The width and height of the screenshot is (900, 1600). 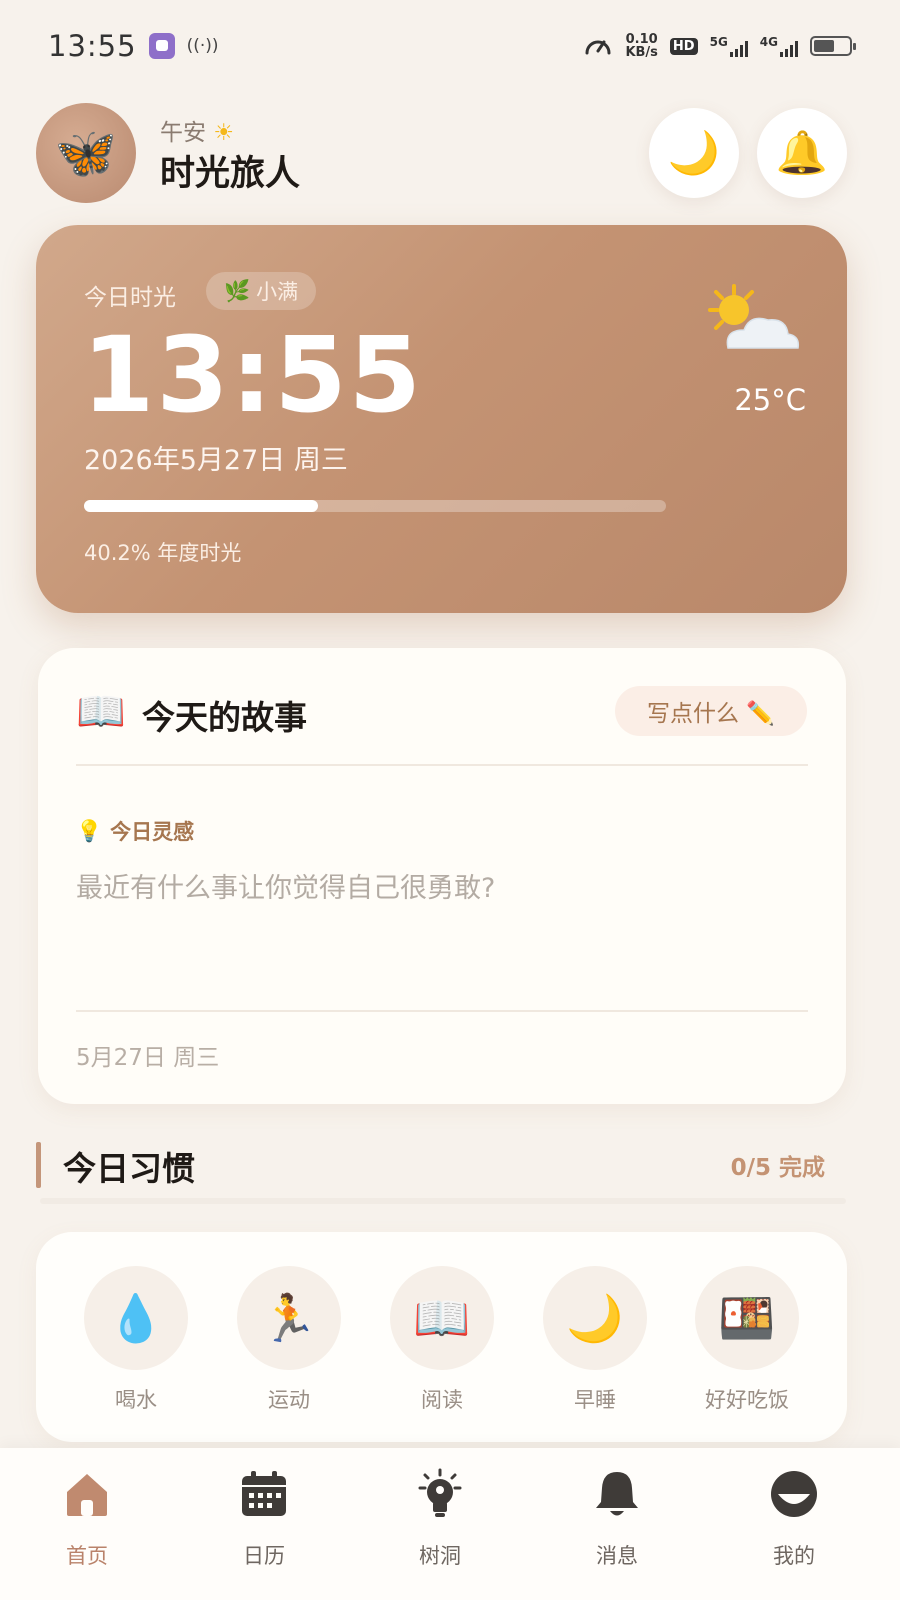 I want to click on leaf-icon: 🌿, so click(x=237, y=290).